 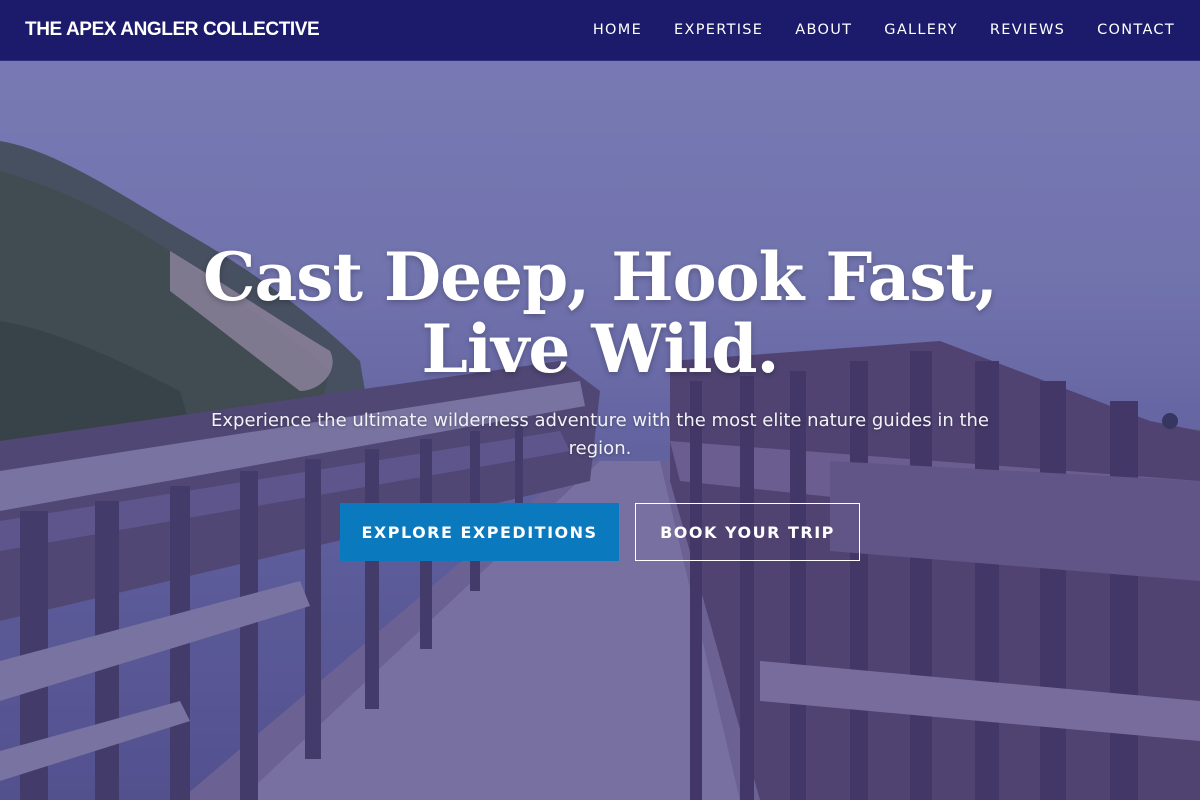 What do you see at coordinates (617, 30) in the screenshot?
I see `nav-link-home: HOME` at bounding box center [617, 30].